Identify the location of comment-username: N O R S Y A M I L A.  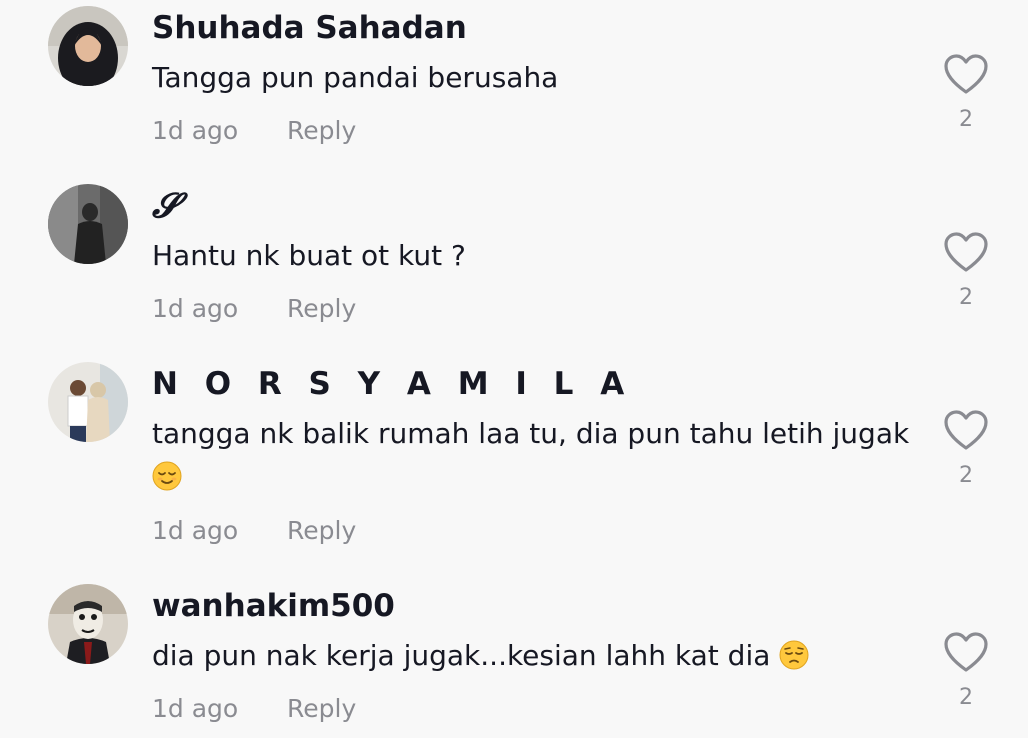
(392, 384).